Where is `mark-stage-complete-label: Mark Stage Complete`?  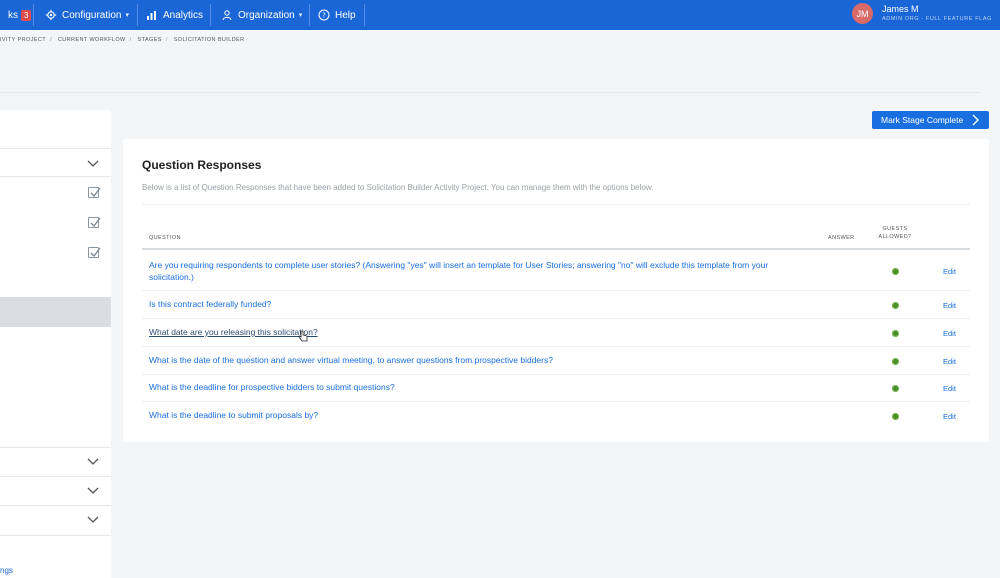
mark-stage-complete-label: Mark Stage Complete is located at coordinates (922, 120).